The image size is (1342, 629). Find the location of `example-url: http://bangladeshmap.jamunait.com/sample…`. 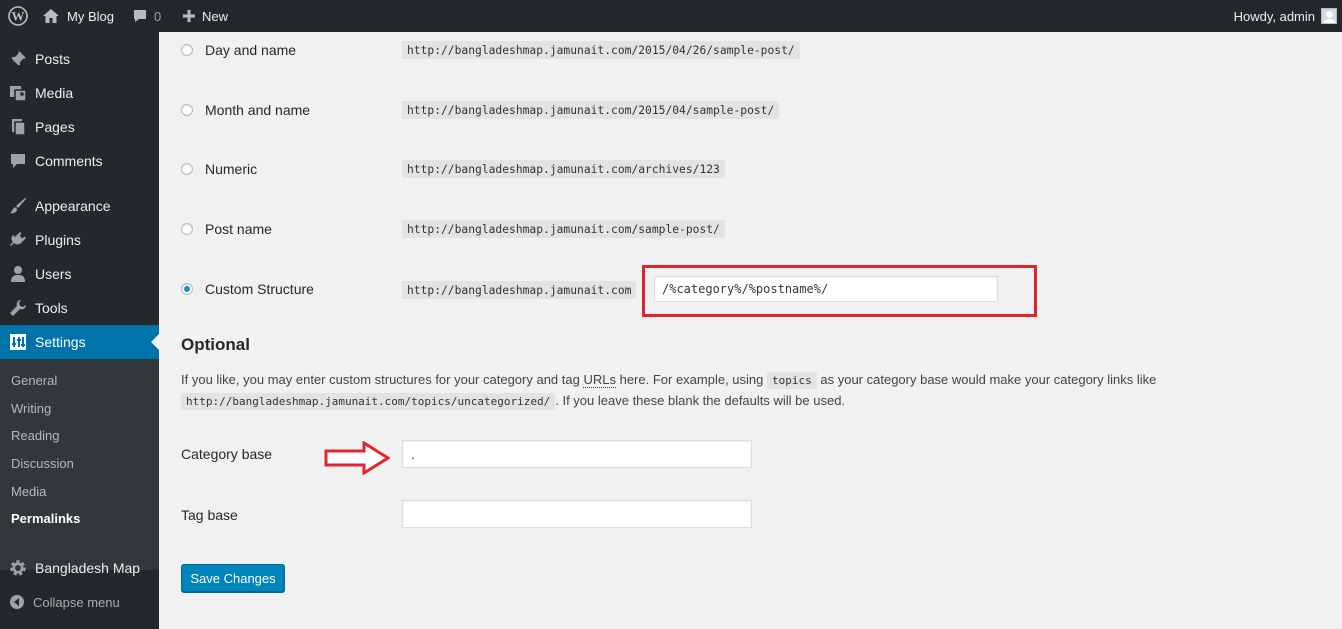

example-url: http://bangladeshmap.jamunait.com/sample… is located at coordinates (563, 229).